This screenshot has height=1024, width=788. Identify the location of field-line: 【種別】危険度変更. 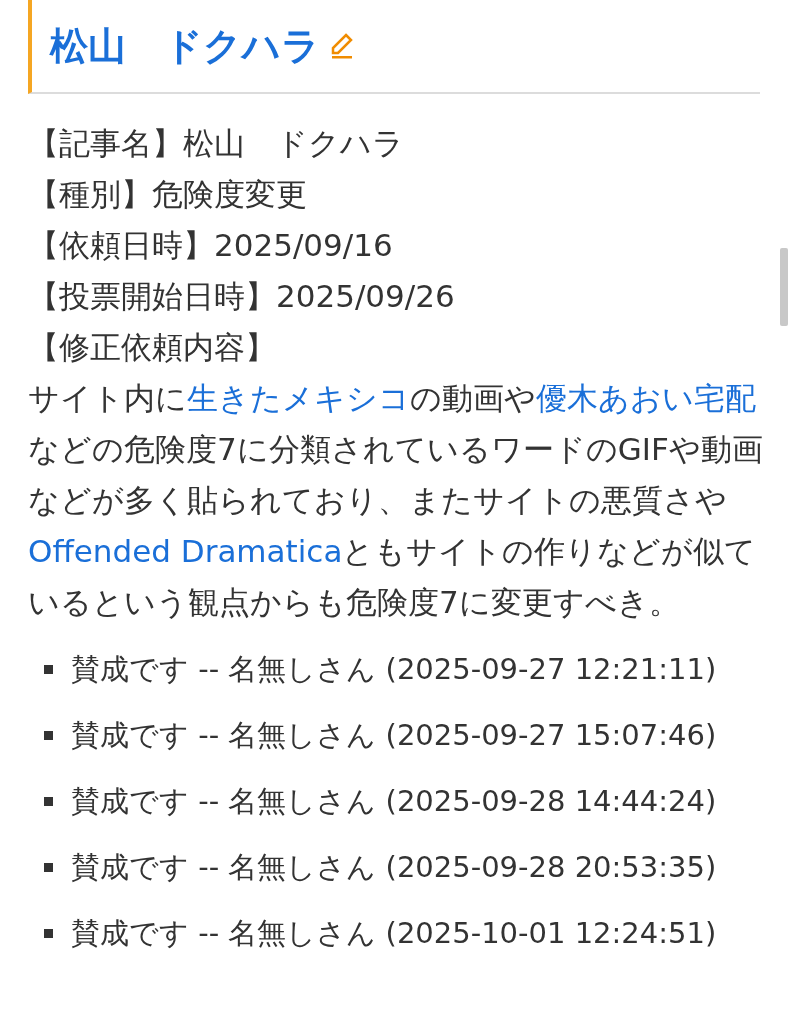
(168, 194).